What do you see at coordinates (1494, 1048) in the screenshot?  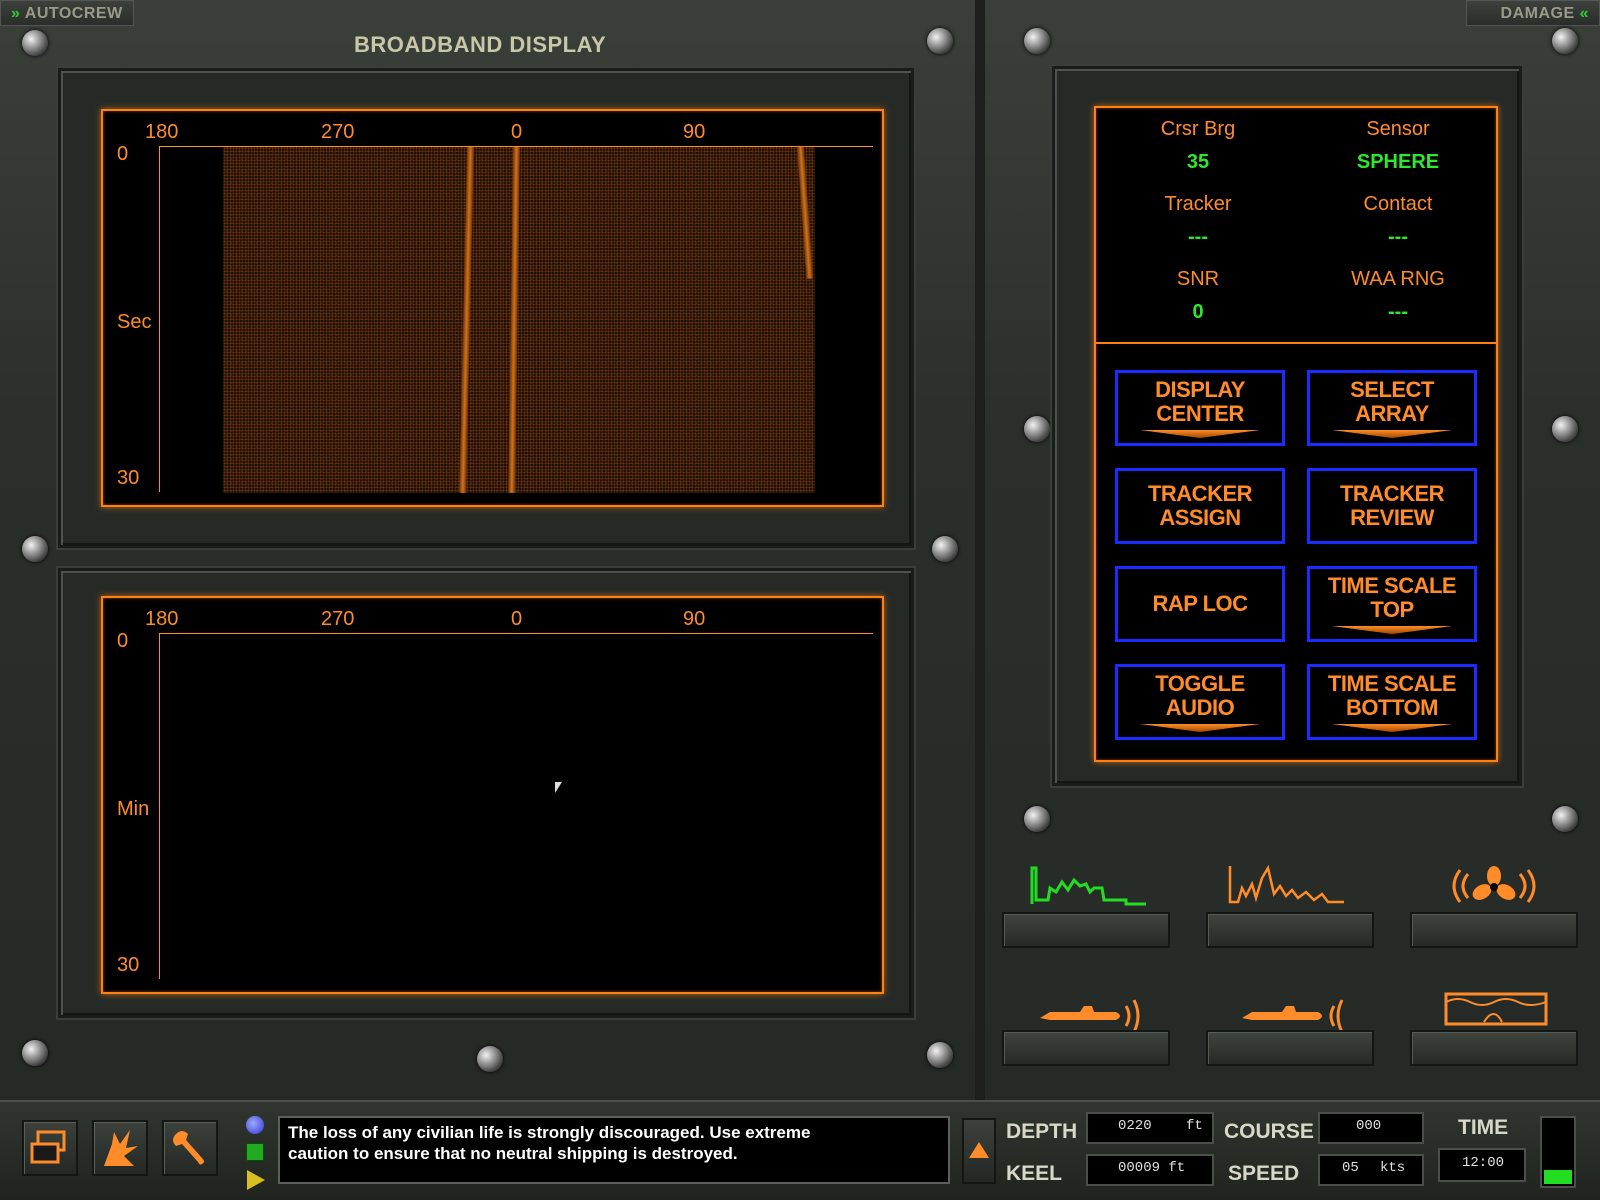 I see `navigation-station-button` at bounding box center [1494, 1048].